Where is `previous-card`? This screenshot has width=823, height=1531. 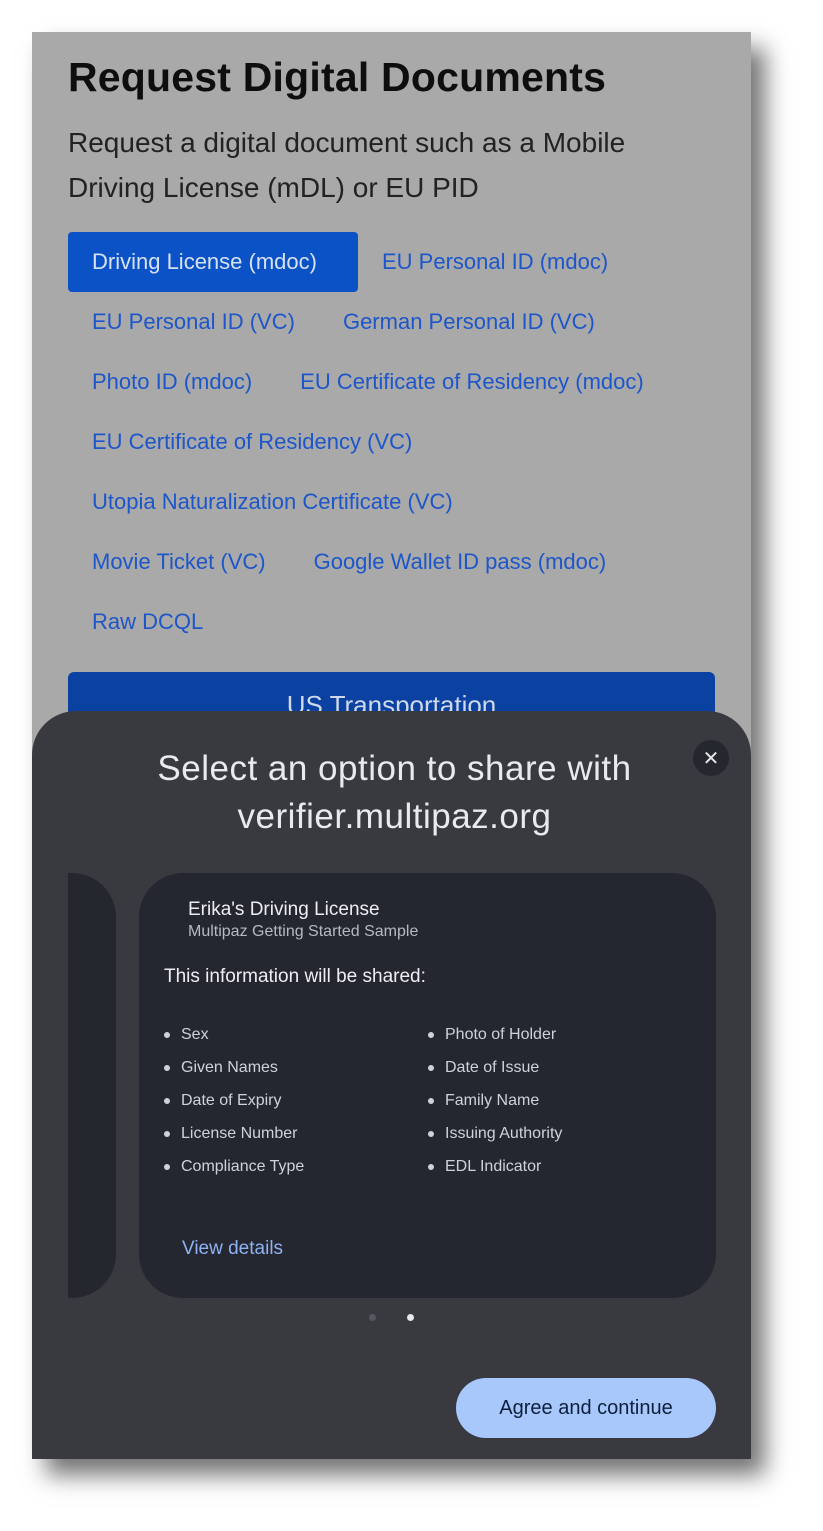
previous-card is located at coordinates (92, 1085).